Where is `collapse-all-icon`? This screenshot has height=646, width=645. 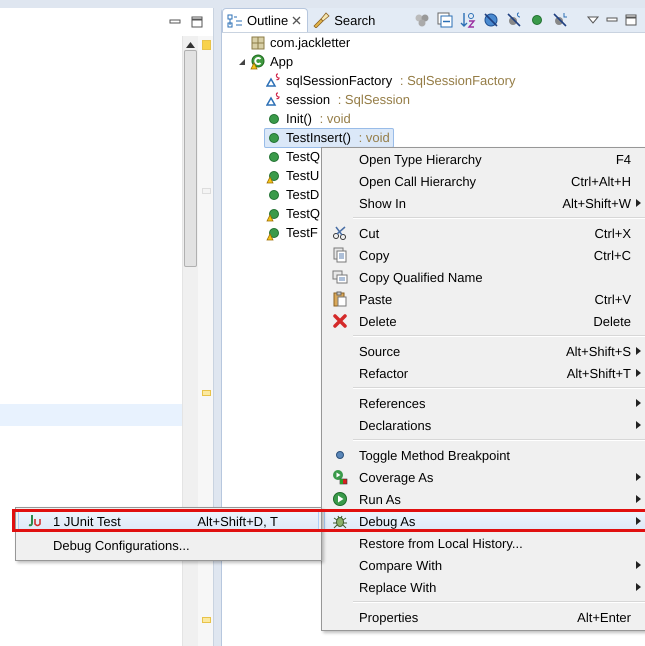
collapse-all-icon is located at coordinates (445, 20).